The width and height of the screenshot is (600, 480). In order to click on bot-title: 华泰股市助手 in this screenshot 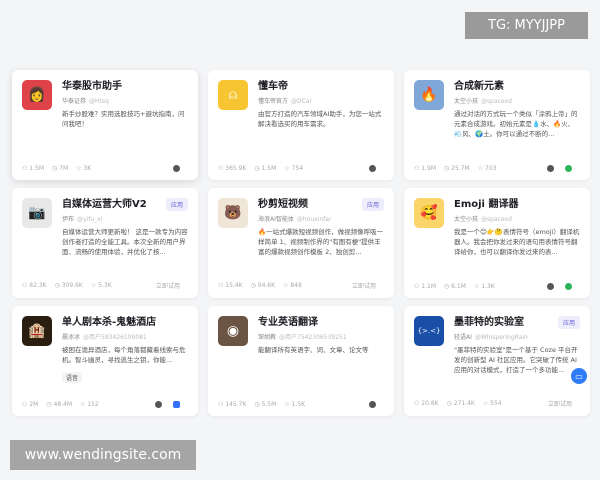, I will do `click(92, 86)`.